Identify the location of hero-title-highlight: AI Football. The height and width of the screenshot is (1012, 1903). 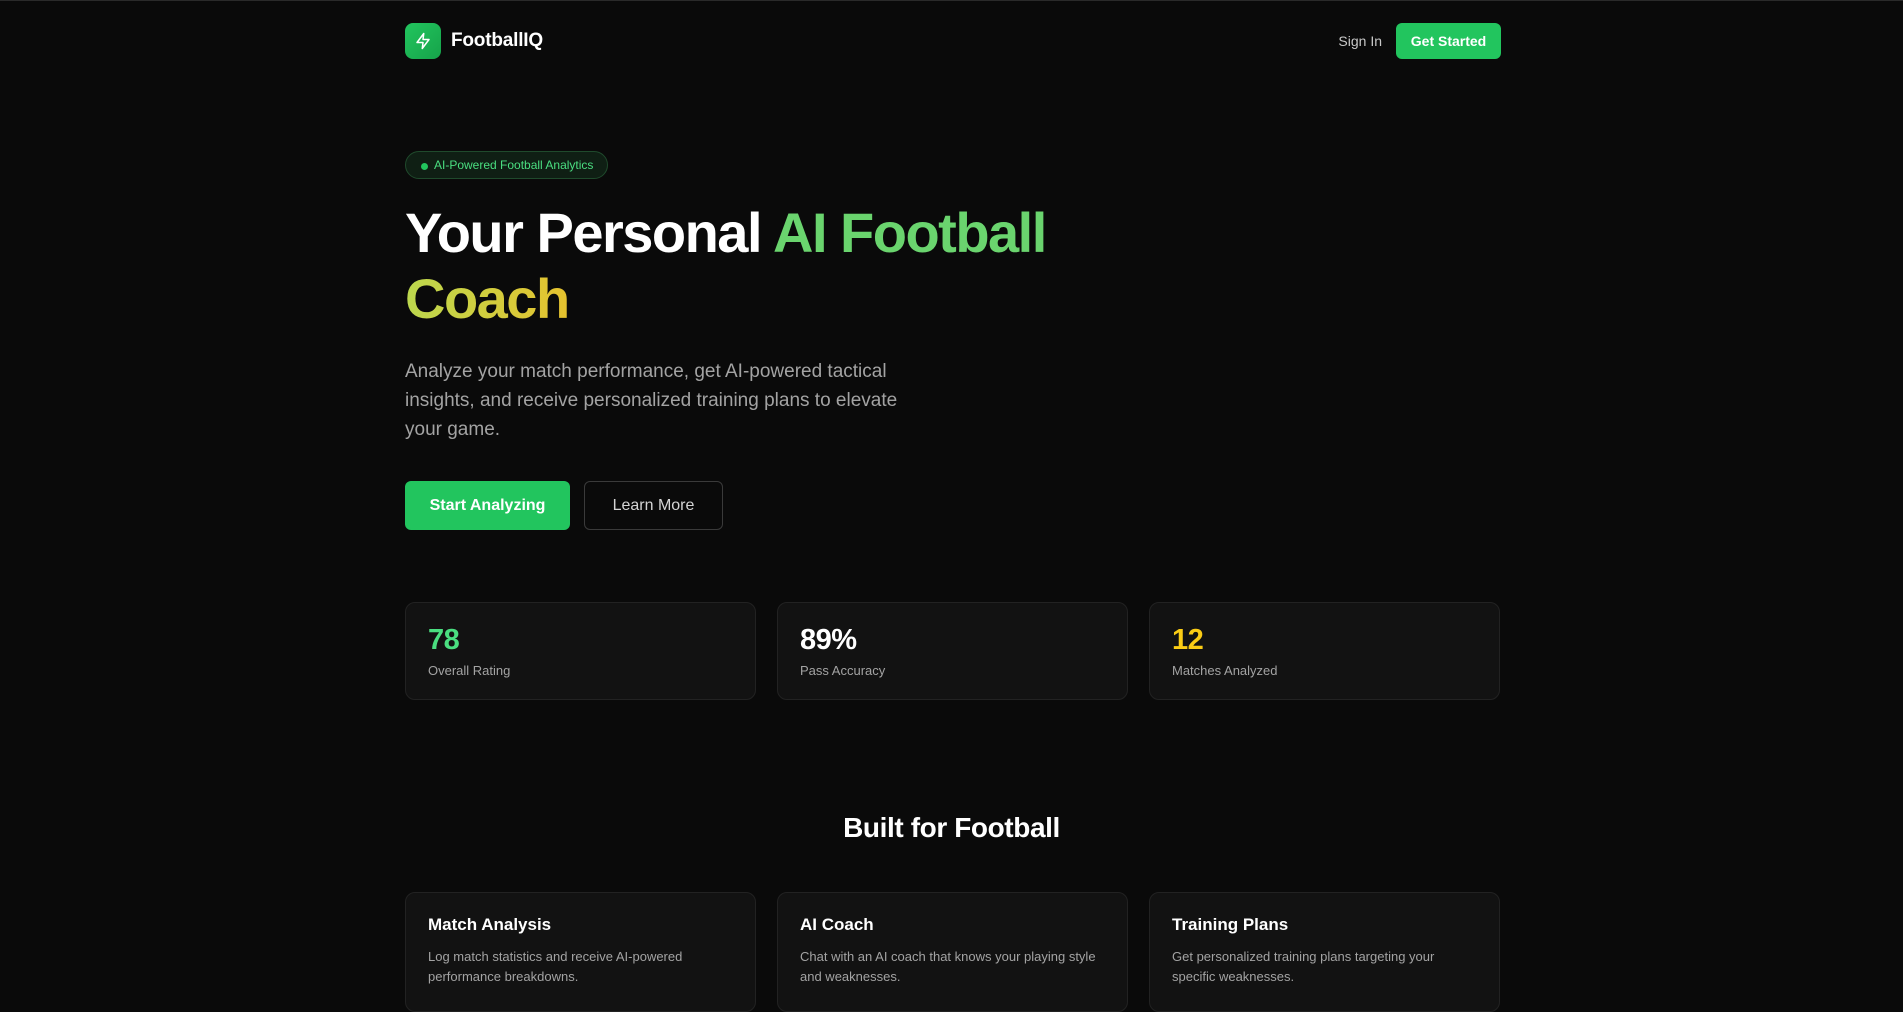
(910, 232).